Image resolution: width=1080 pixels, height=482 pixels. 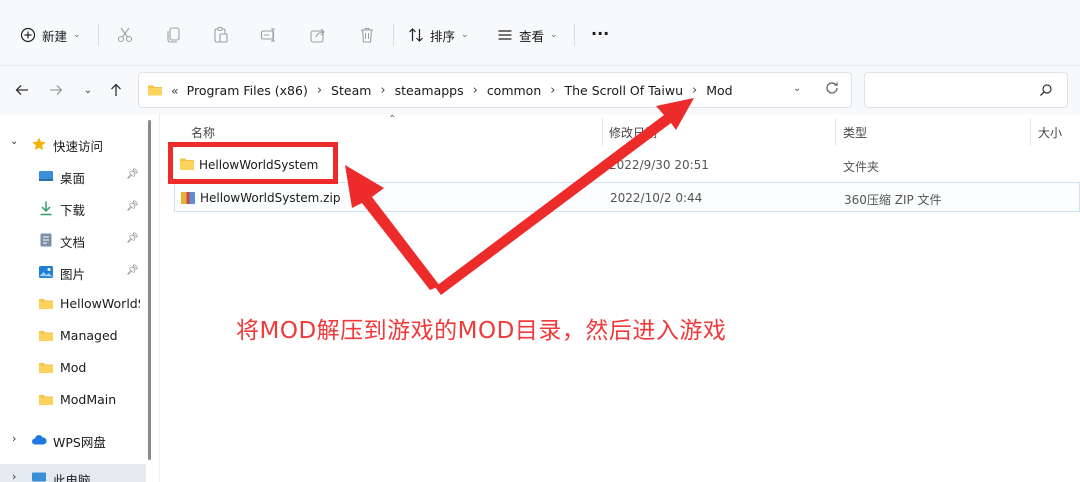 I want to click on sidebar-item-managed: Managed, so click(x=73, y=336).